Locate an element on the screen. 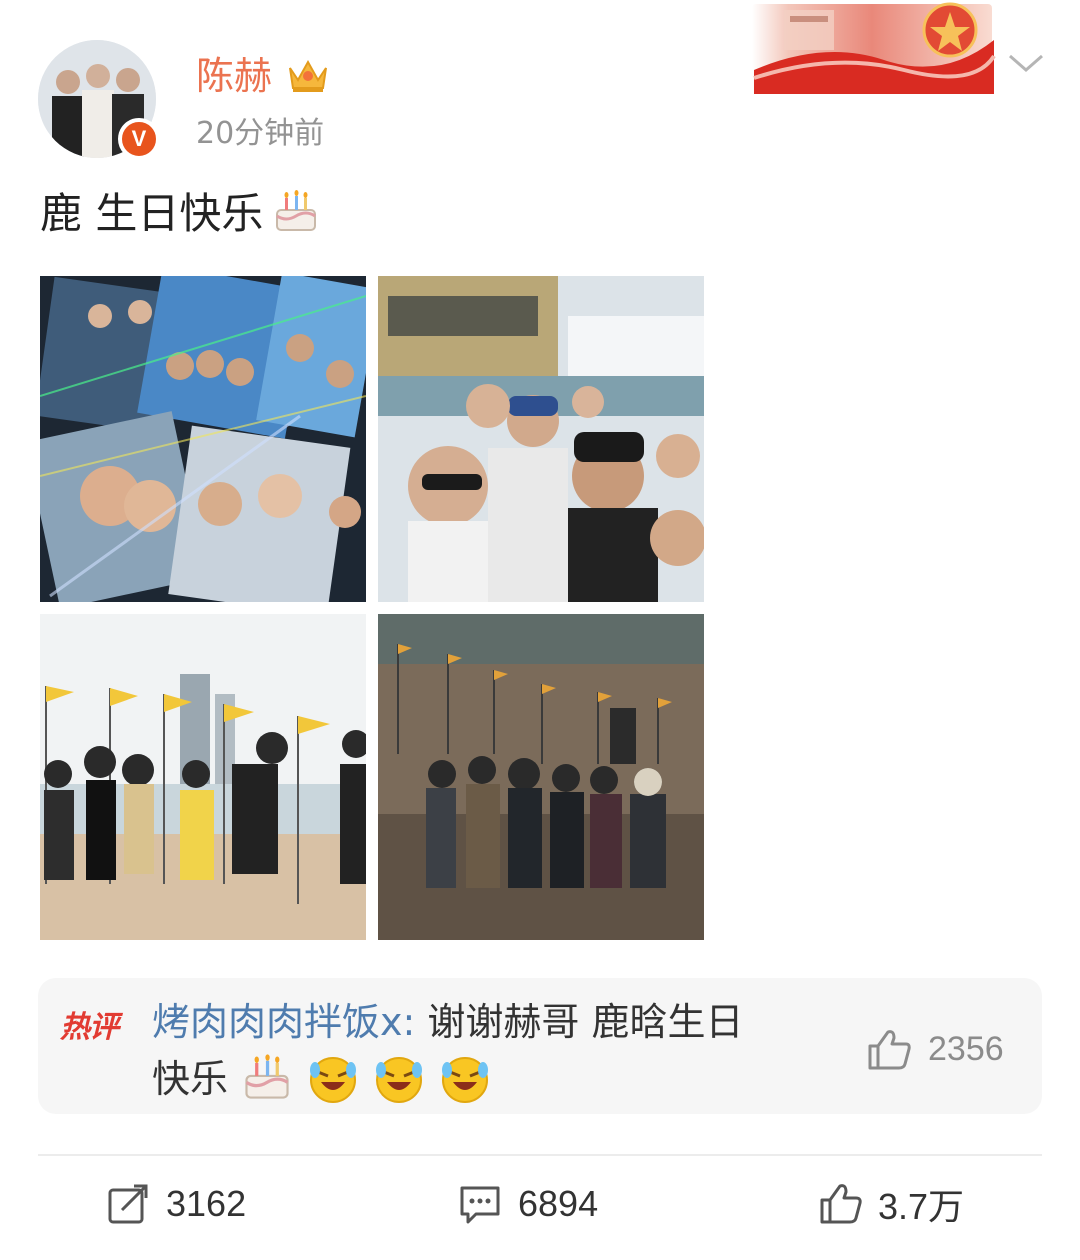 This screenshot has height=1260, width=1080. crown-icon is located at coordinates (308, 74).